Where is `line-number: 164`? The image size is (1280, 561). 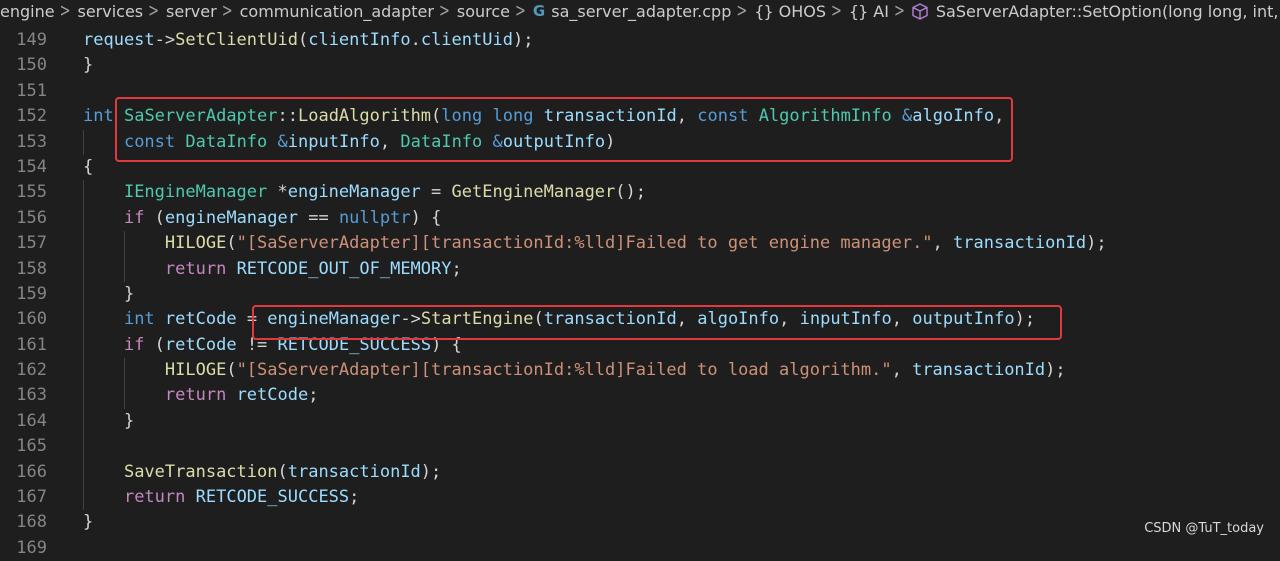 line-number: 164 is located at coordinates (31, 420).